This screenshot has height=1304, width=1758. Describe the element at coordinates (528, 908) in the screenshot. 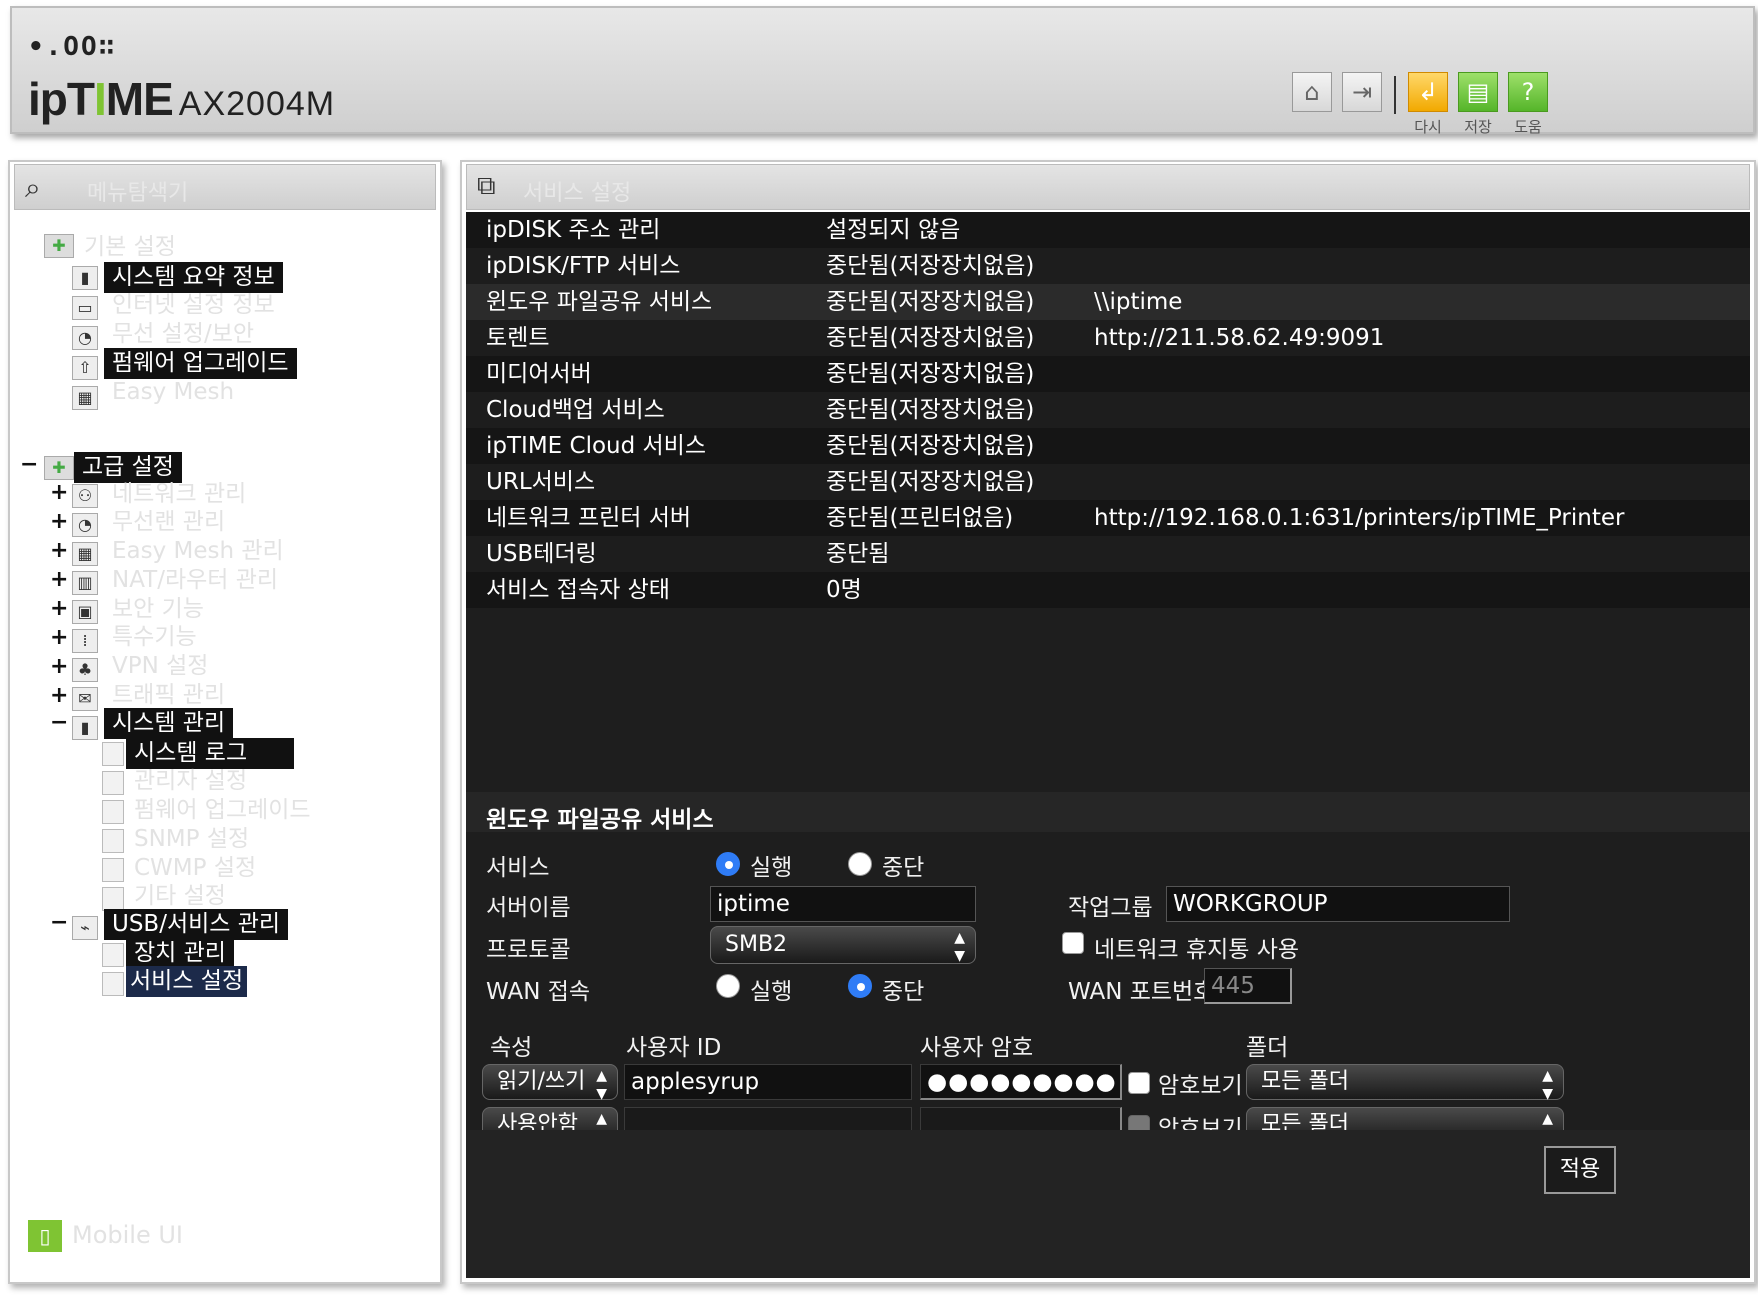

I see `server-name-label: 서버이름` at that location.